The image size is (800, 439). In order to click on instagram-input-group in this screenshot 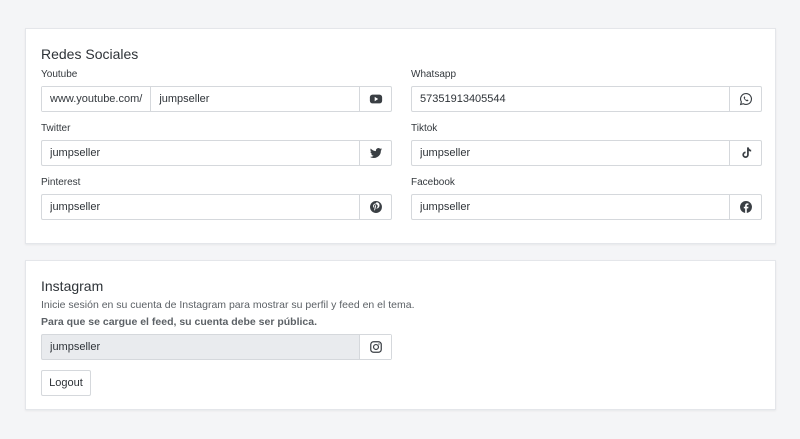, I will do `click(216, 347)`.